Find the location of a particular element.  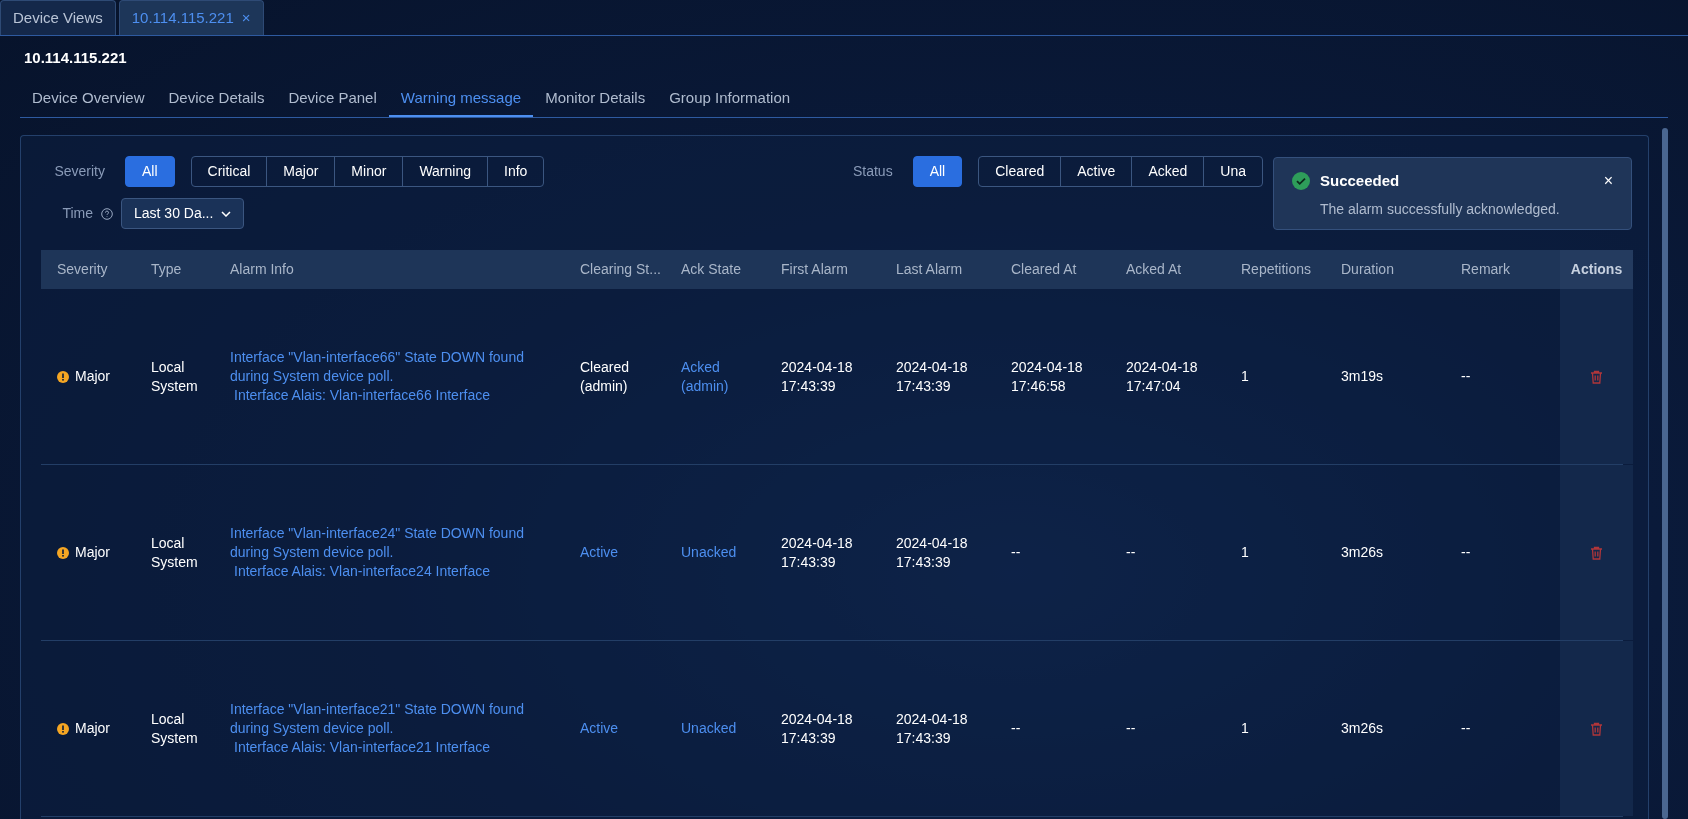

filter-option: Major is located at coordinates (301, 171).